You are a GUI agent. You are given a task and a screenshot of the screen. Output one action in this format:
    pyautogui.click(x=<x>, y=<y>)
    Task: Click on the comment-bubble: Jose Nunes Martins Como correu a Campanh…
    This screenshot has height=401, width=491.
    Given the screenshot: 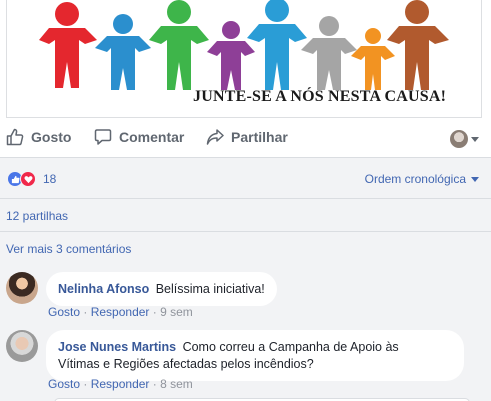 What is the action you would take?
    pyautogui.click(x=255, y=355)
    